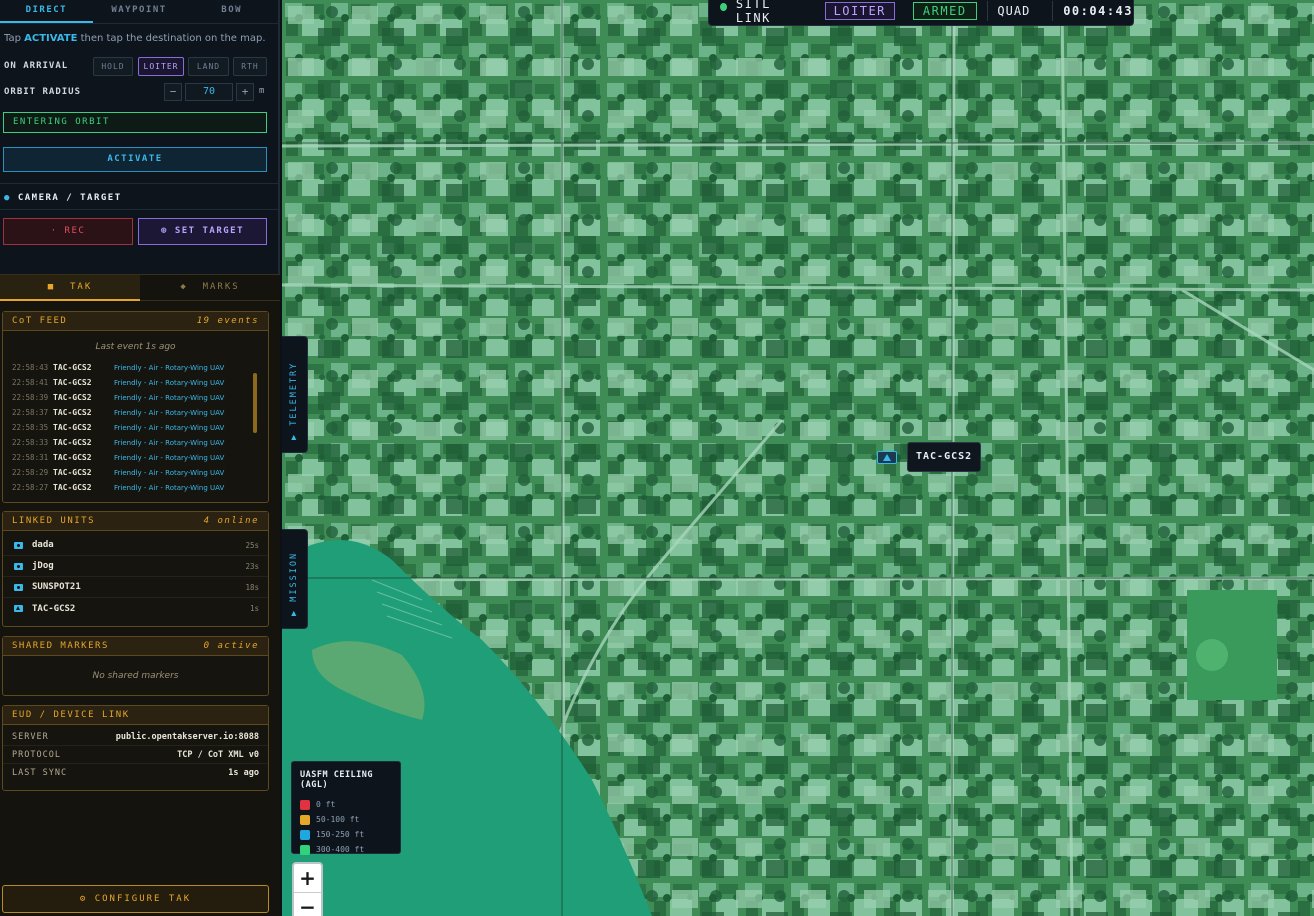 The width and height of the screenshot is (1314, 916). Describe the element at coordinates (859, 10) in the screenshot. I see `flight-mode-badge: LOITER` at that location.